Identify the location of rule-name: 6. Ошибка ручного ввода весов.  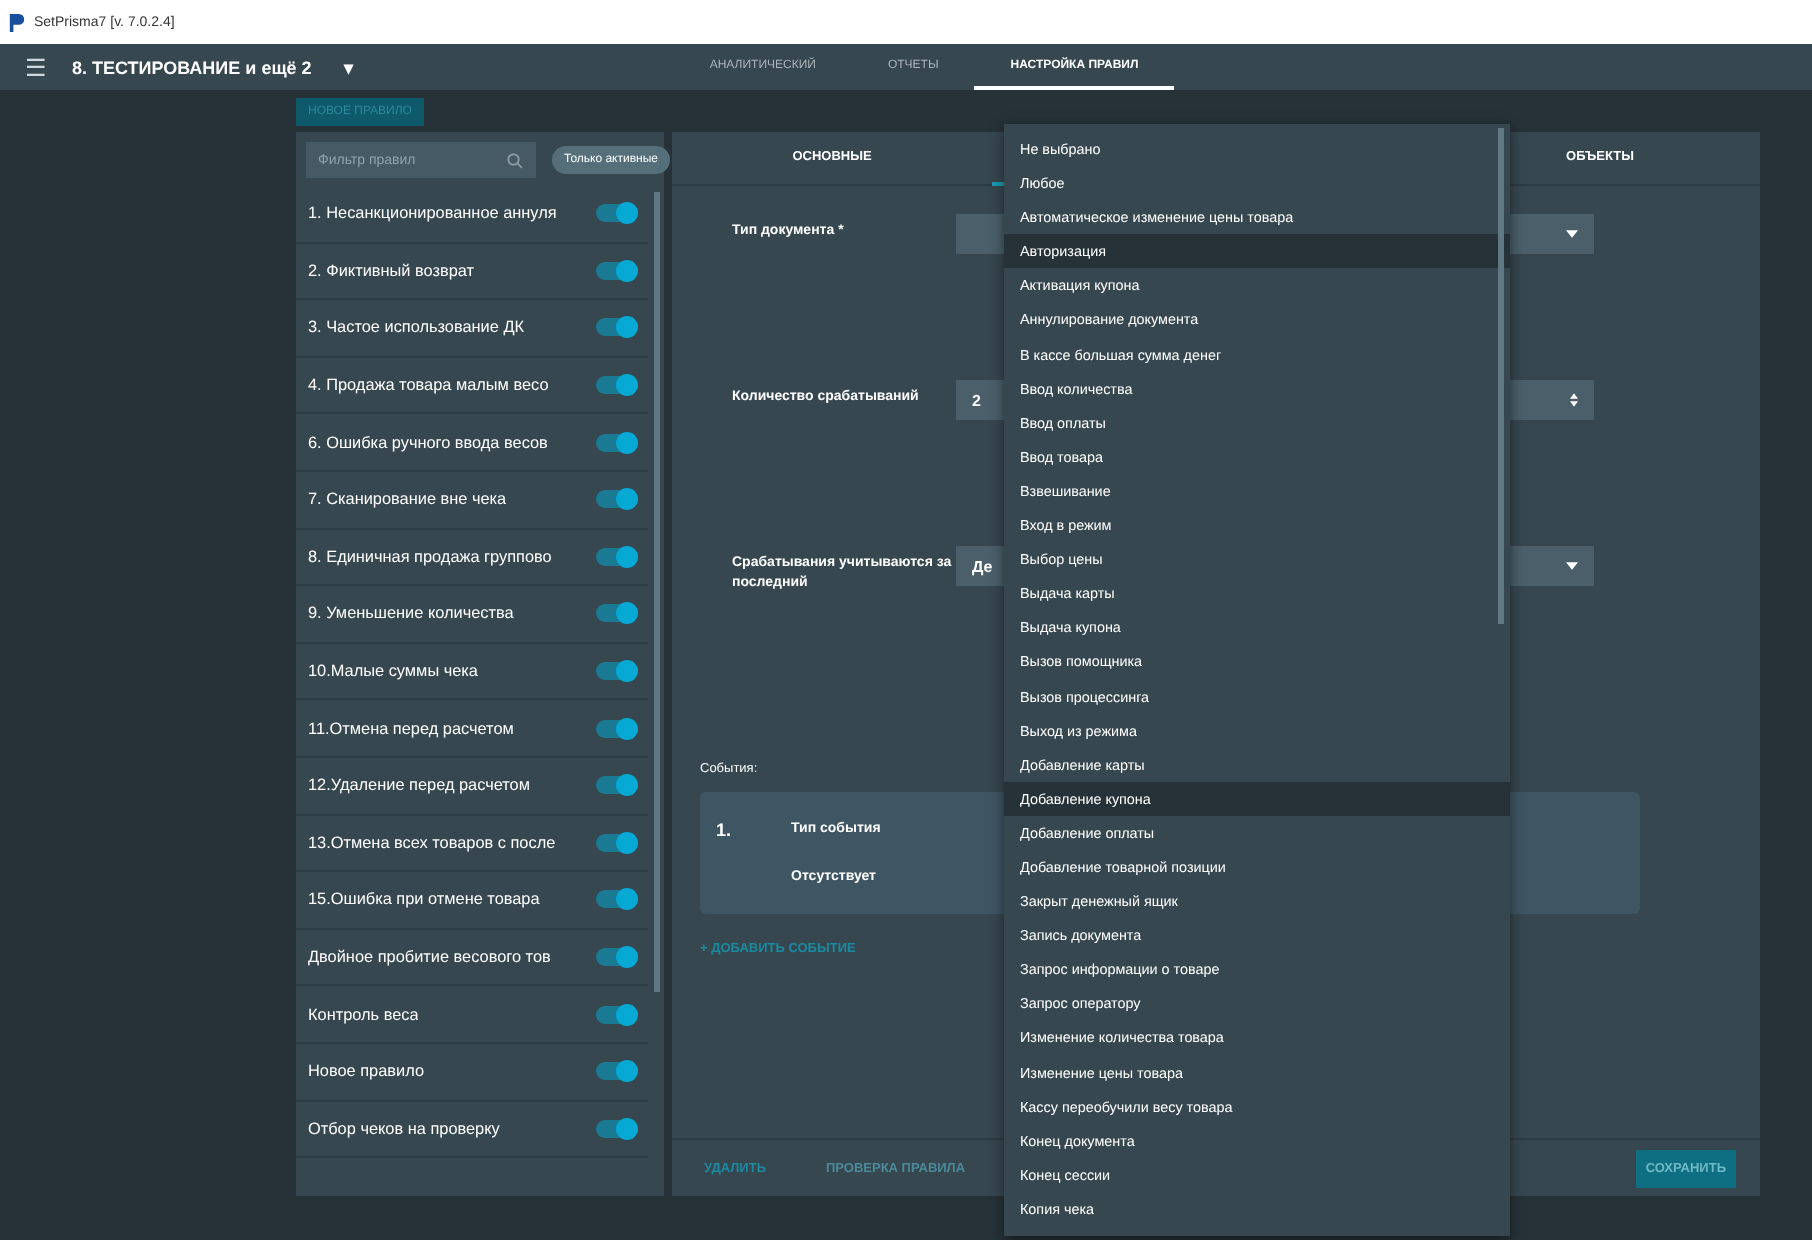
(428, 442).